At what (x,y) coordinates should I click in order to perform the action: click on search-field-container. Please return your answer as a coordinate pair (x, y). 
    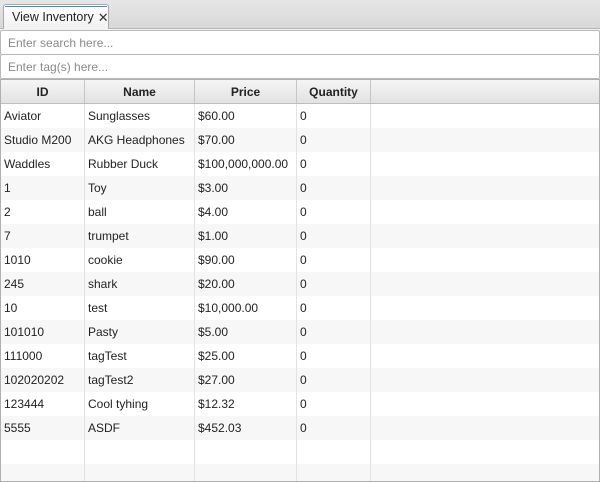
    Looking at the image, I should click on (300, 42).